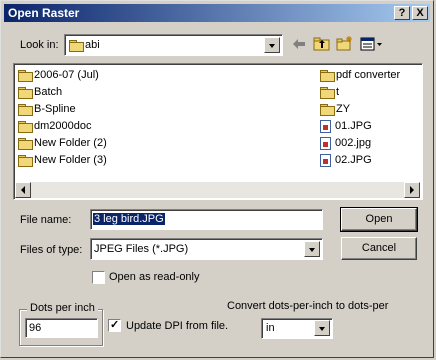  Describe the element at coordinates (402, 13) in the screenshot. I see `help-button: ?` at that location.